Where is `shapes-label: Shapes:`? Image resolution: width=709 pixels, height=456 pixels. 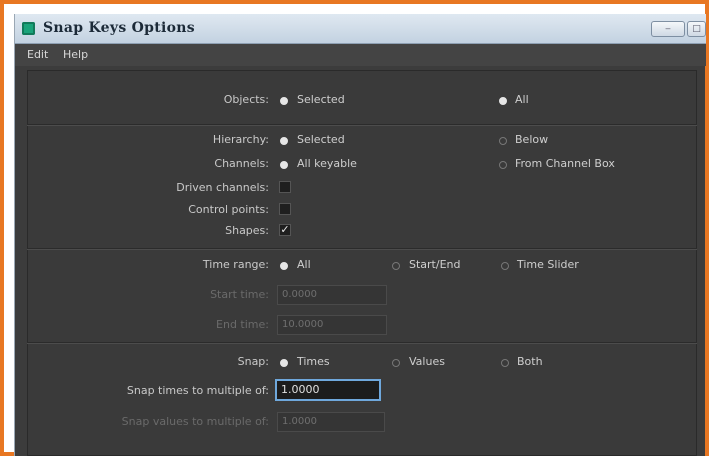 shapes-label: Shapes: is located at coordinates (247, 230).